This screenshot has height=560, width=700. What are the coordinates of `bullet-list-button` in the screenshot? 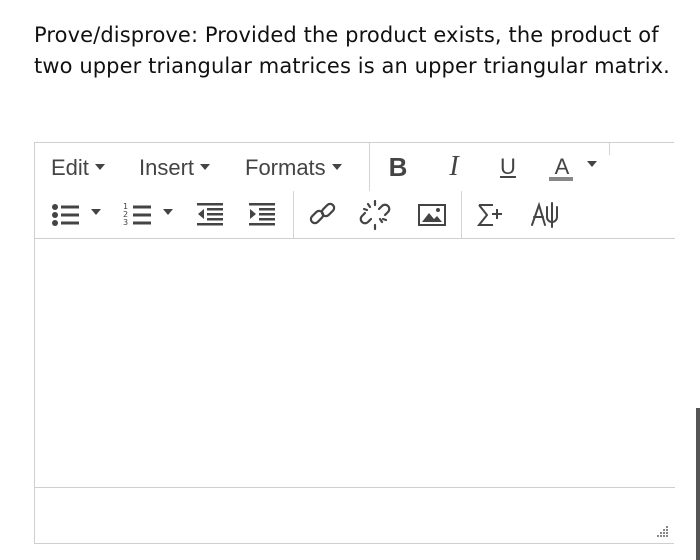 It's located at (66, 215).